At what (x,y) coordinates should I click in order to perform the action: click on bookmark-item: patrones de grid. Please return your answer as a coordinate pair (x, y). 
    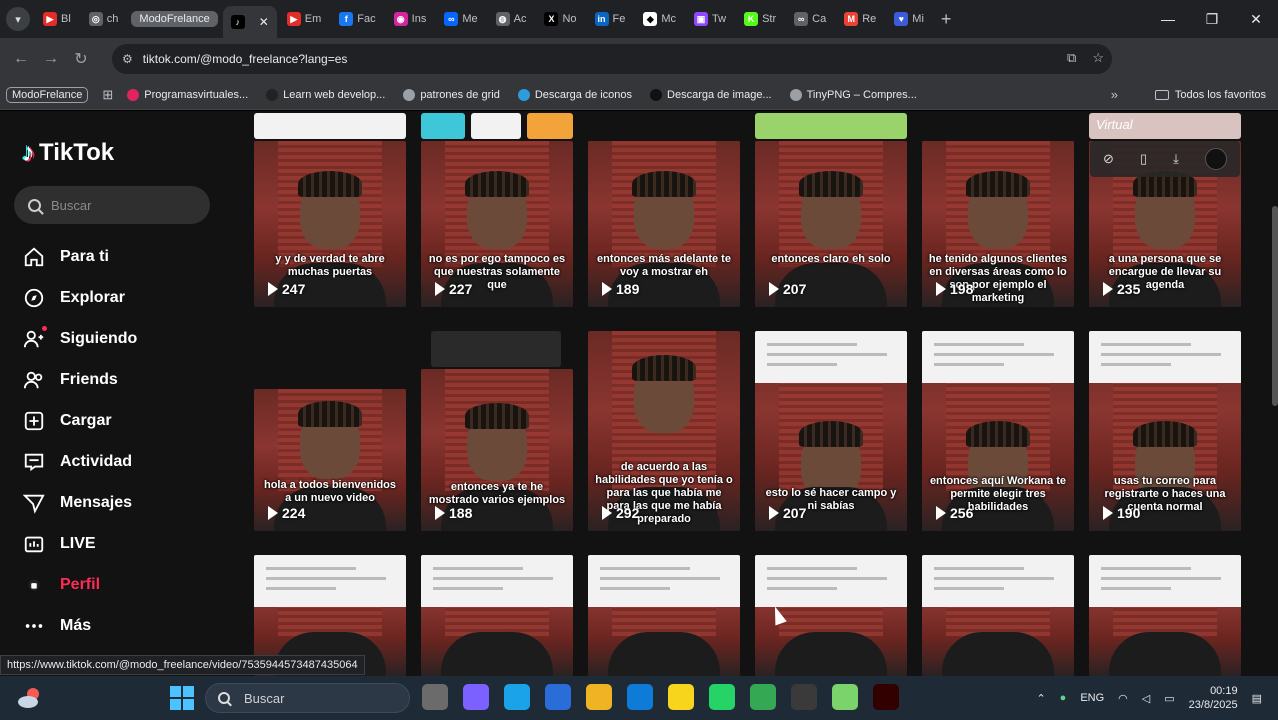
    Looking at the image, I should click on (451, 94).